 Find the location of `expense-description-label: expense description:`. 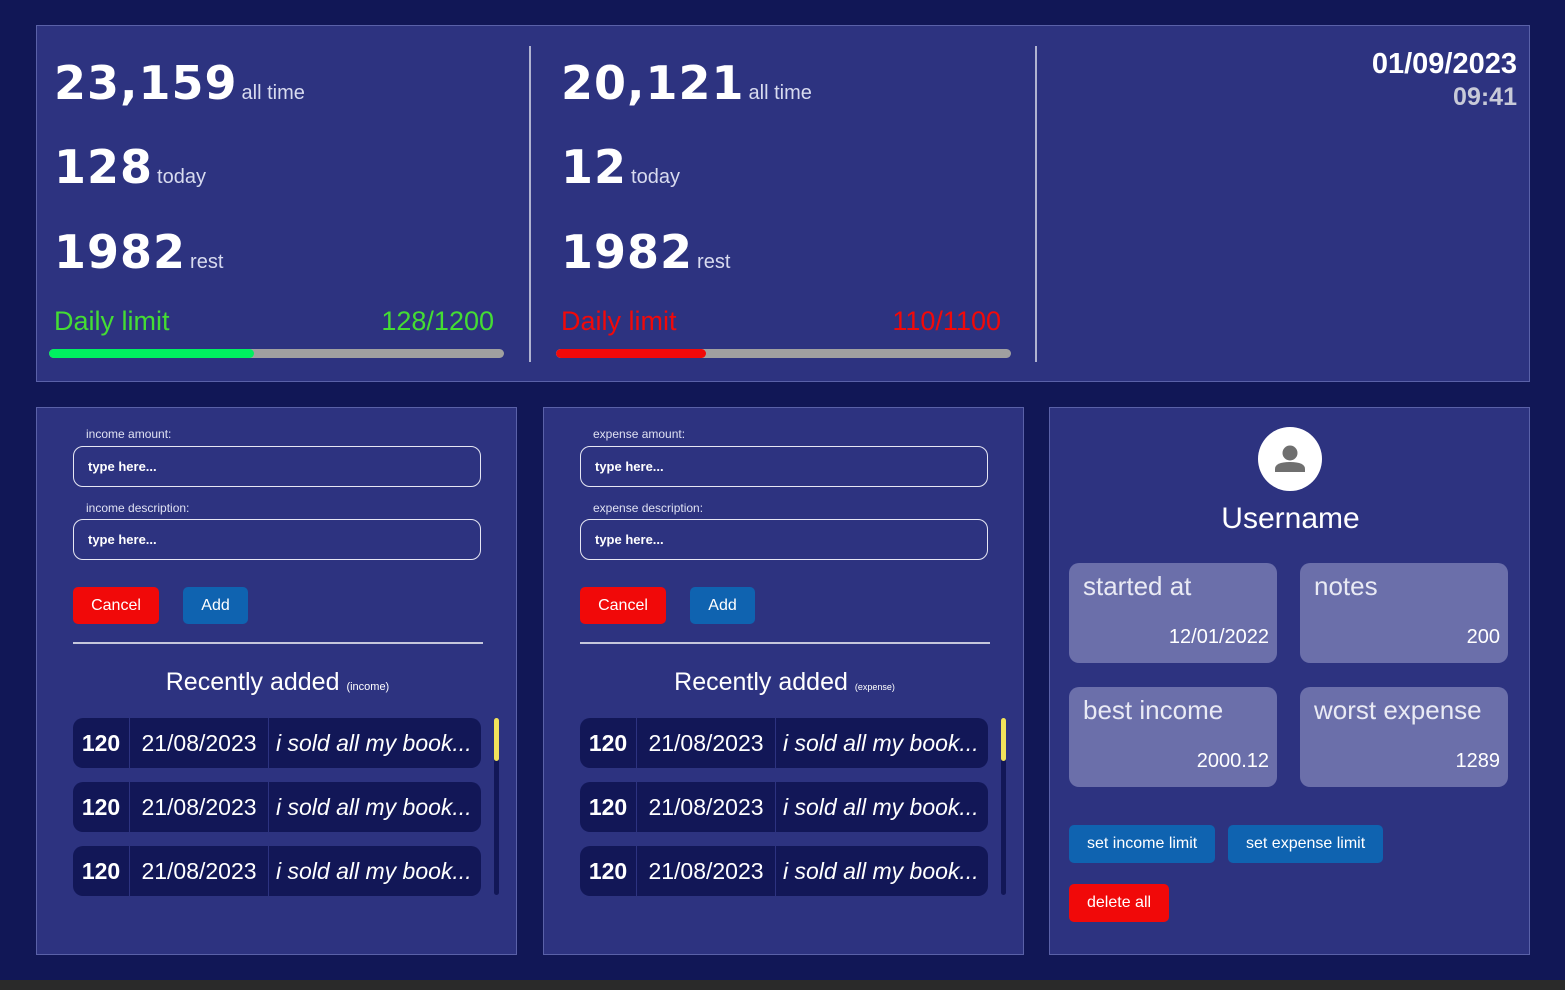

expense-description-label: expense description: is located at coordinates (648, 508).